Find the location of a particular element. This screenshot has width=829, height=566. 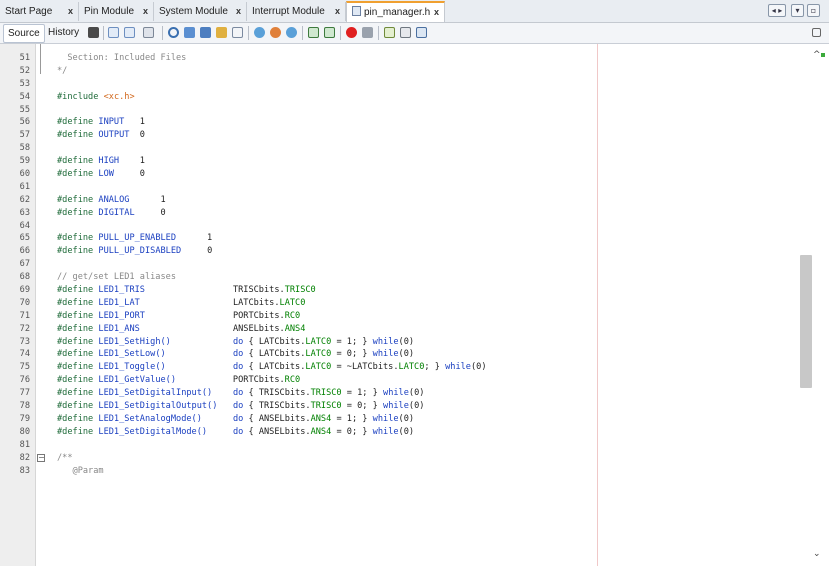

code-line: 65 #define PULL_UP_ENABLED 1 is located at coordinates (400, 238).